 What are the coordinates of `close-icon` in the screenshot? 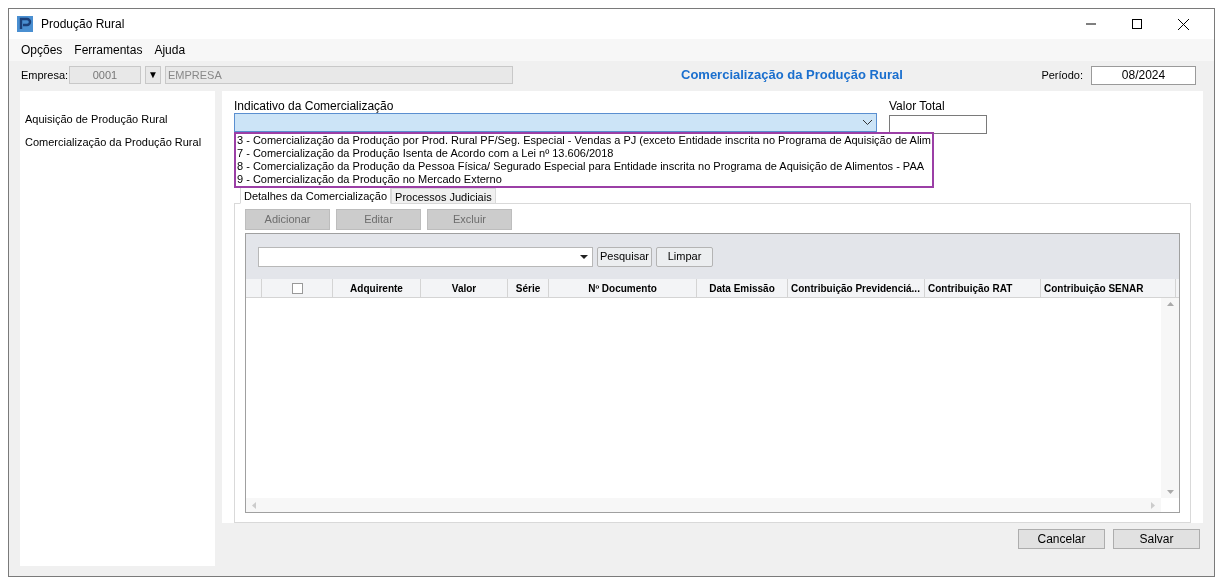 It's located at (1183, 24).